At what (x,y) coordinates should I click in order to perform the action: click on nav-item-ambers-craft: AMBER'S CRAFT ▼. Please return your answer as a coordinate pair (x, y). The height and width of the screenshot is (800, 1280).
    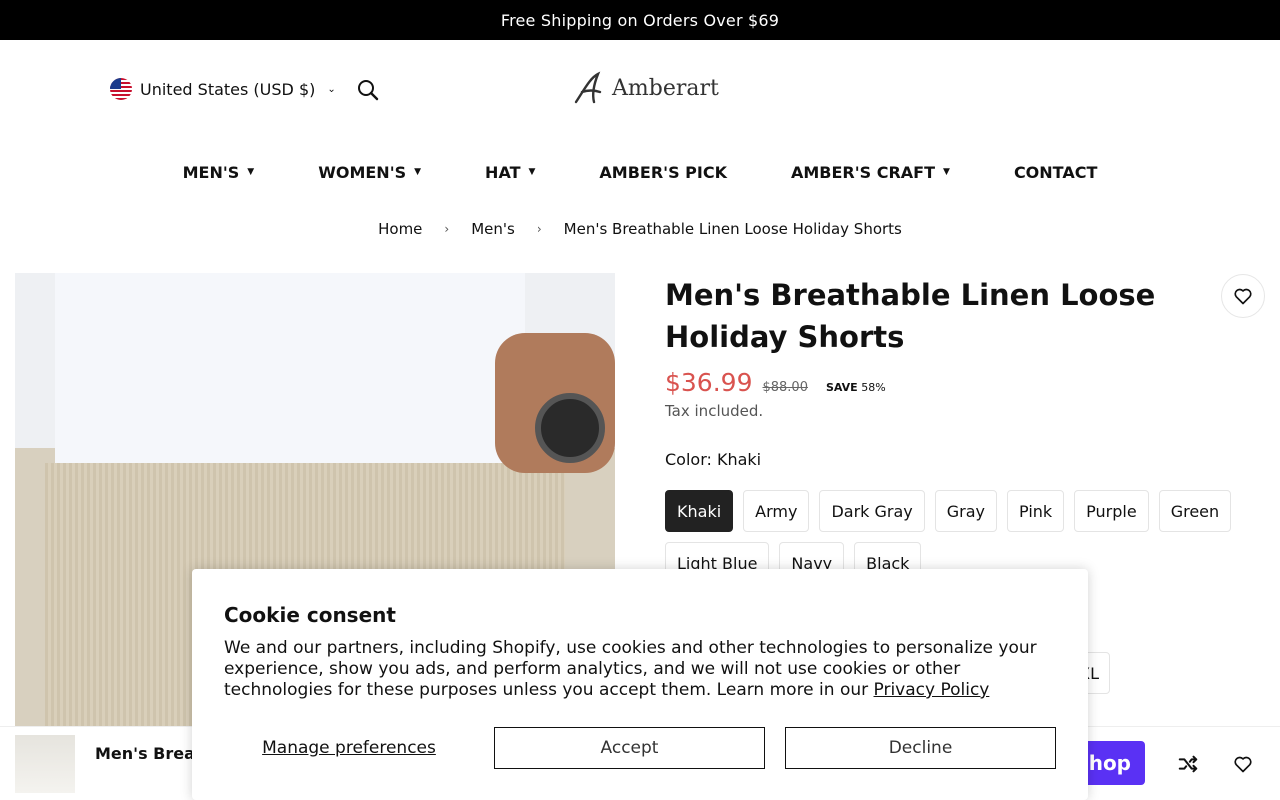
    Looking at the image, I should click on (870, 172).